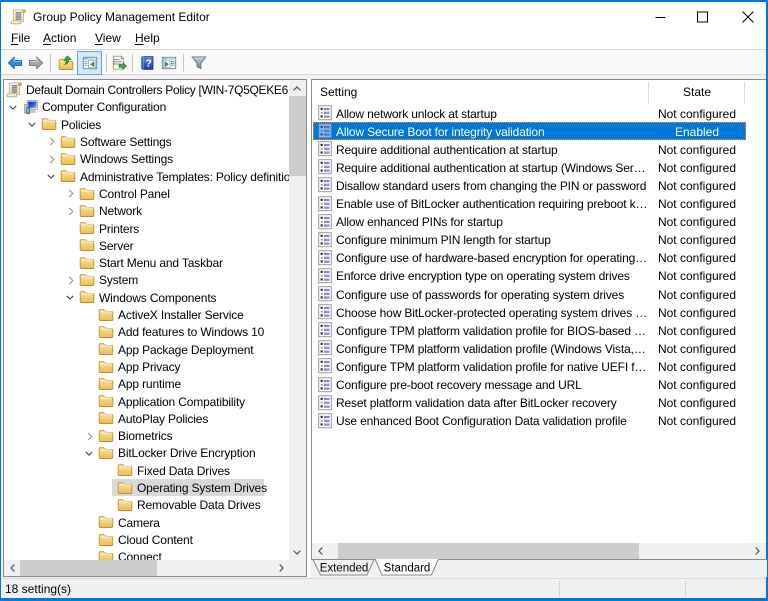 This screenshot has height=601, width=768. I want to click on svg-text: Standard, so click(407, 569).